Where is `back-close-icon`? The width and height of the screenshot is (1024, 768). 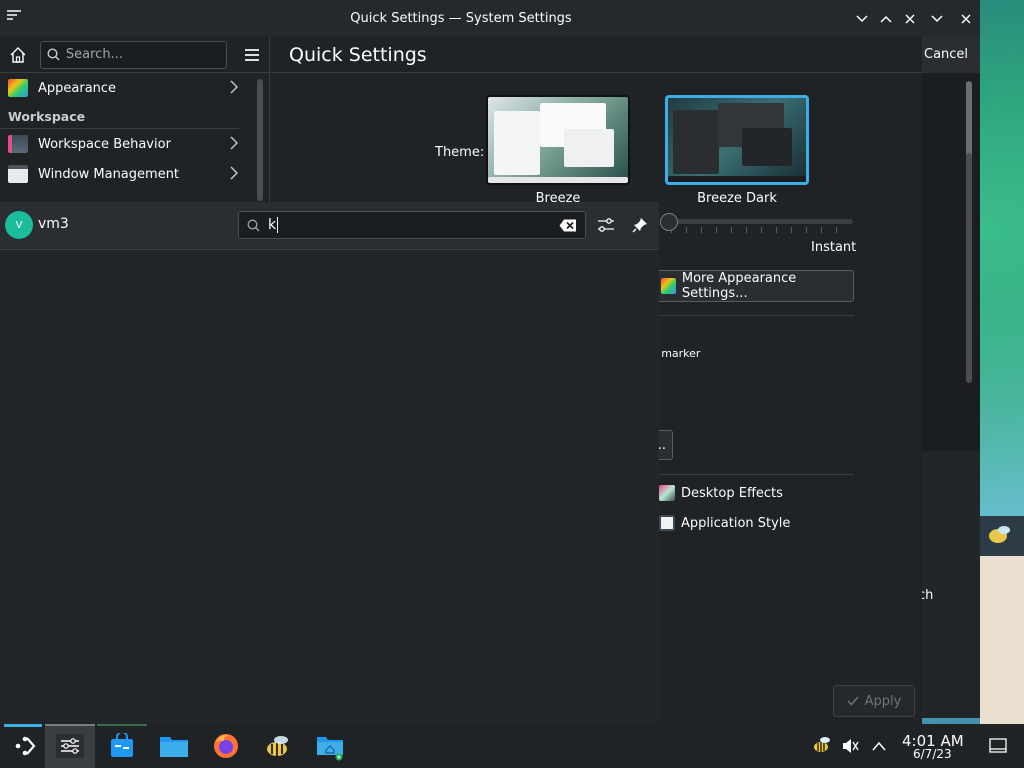 back-close-icon is located at coordinates (966, 19).